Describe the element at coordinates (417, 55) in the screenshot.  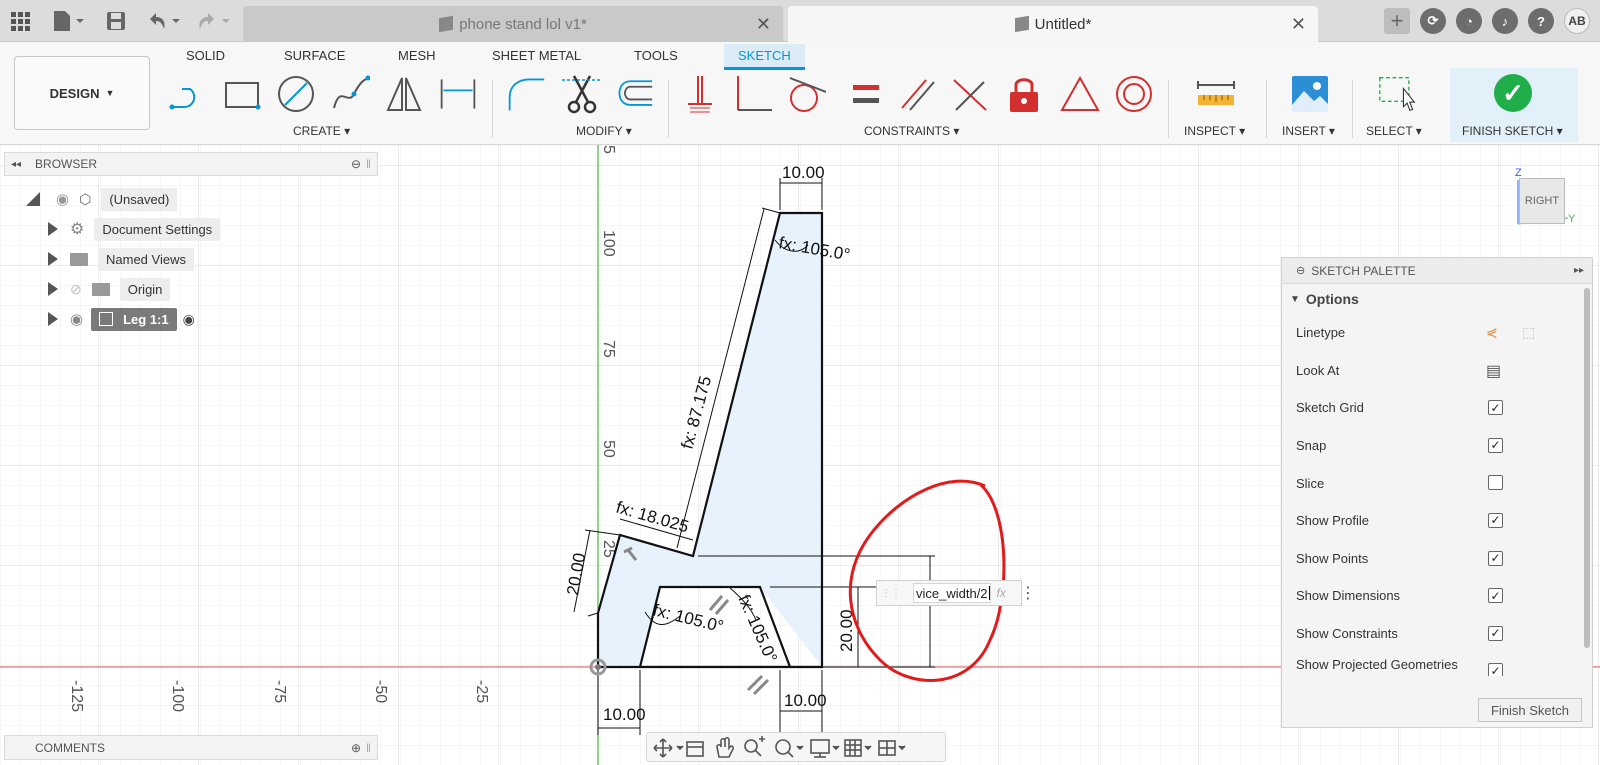
I see `tab-mesh: MESH` at that location.